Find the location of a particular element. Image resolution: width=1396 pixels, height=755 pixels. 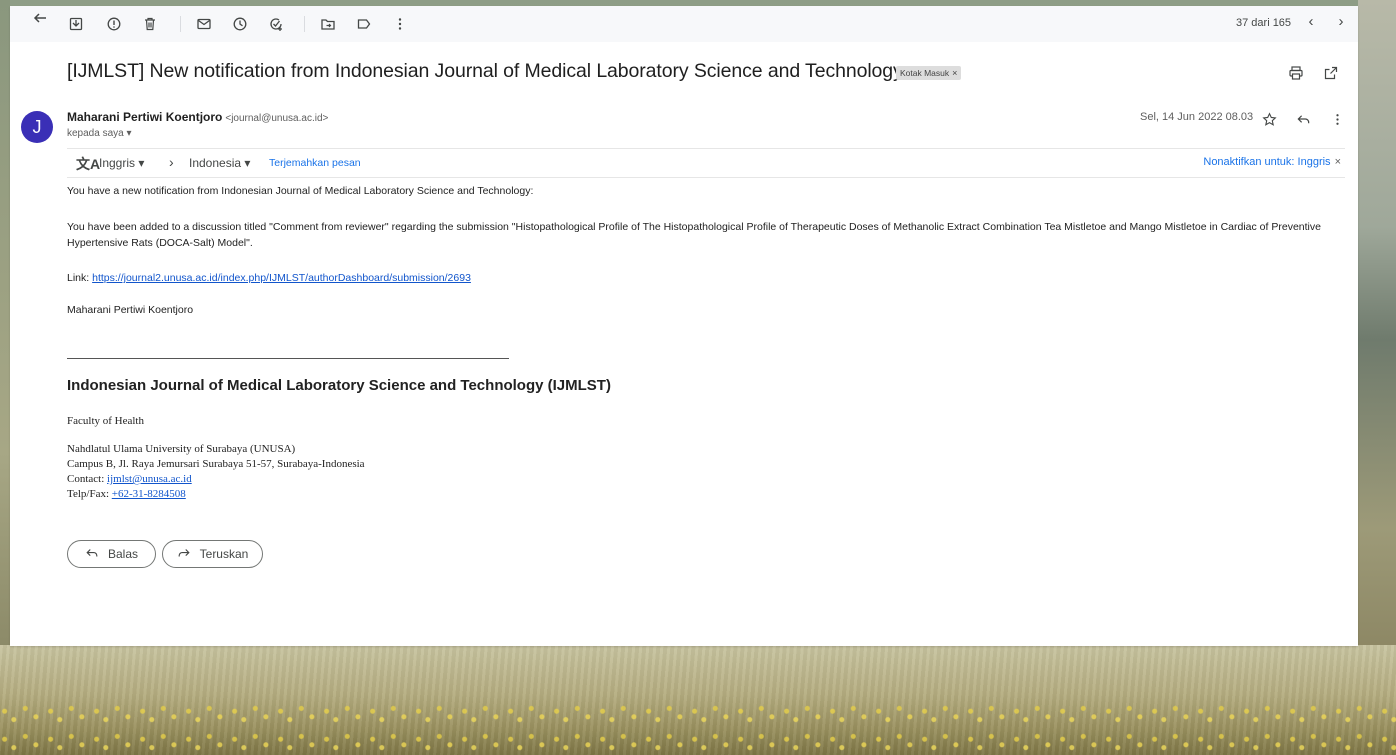

move-to-icon is located at coordinates (328, 24).